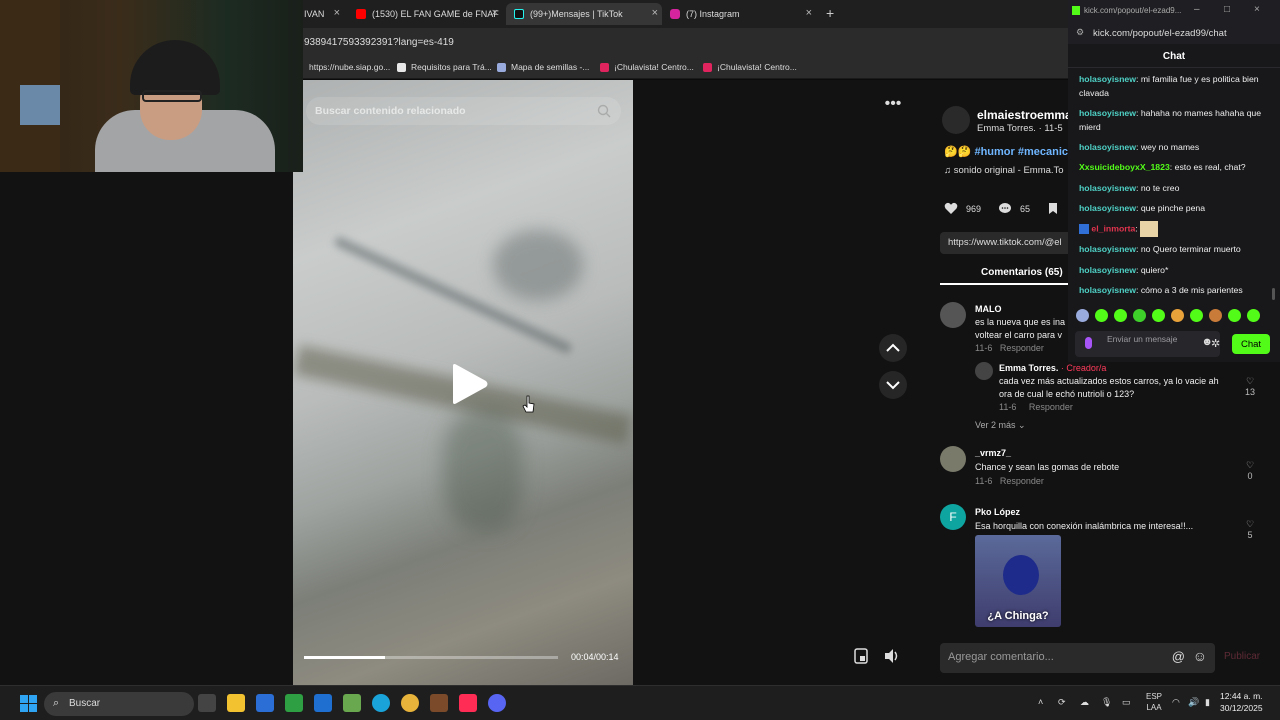  What do you see at coordinates (1040, 702) in the screenshot?
I see `chevron-up-icon: ˄` at bounding box center [1040, 702].